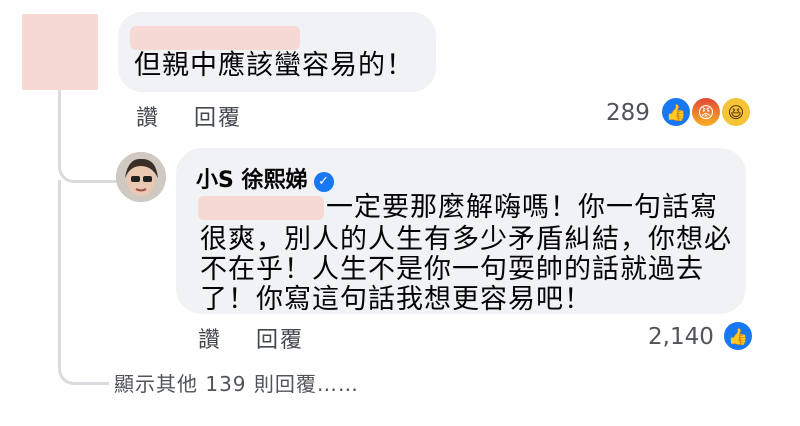 The image size is (800, 426). Describe the element at coordinates (681, 337) in the screenshot. I see `reply-reaction-count: 2,140` at that location.